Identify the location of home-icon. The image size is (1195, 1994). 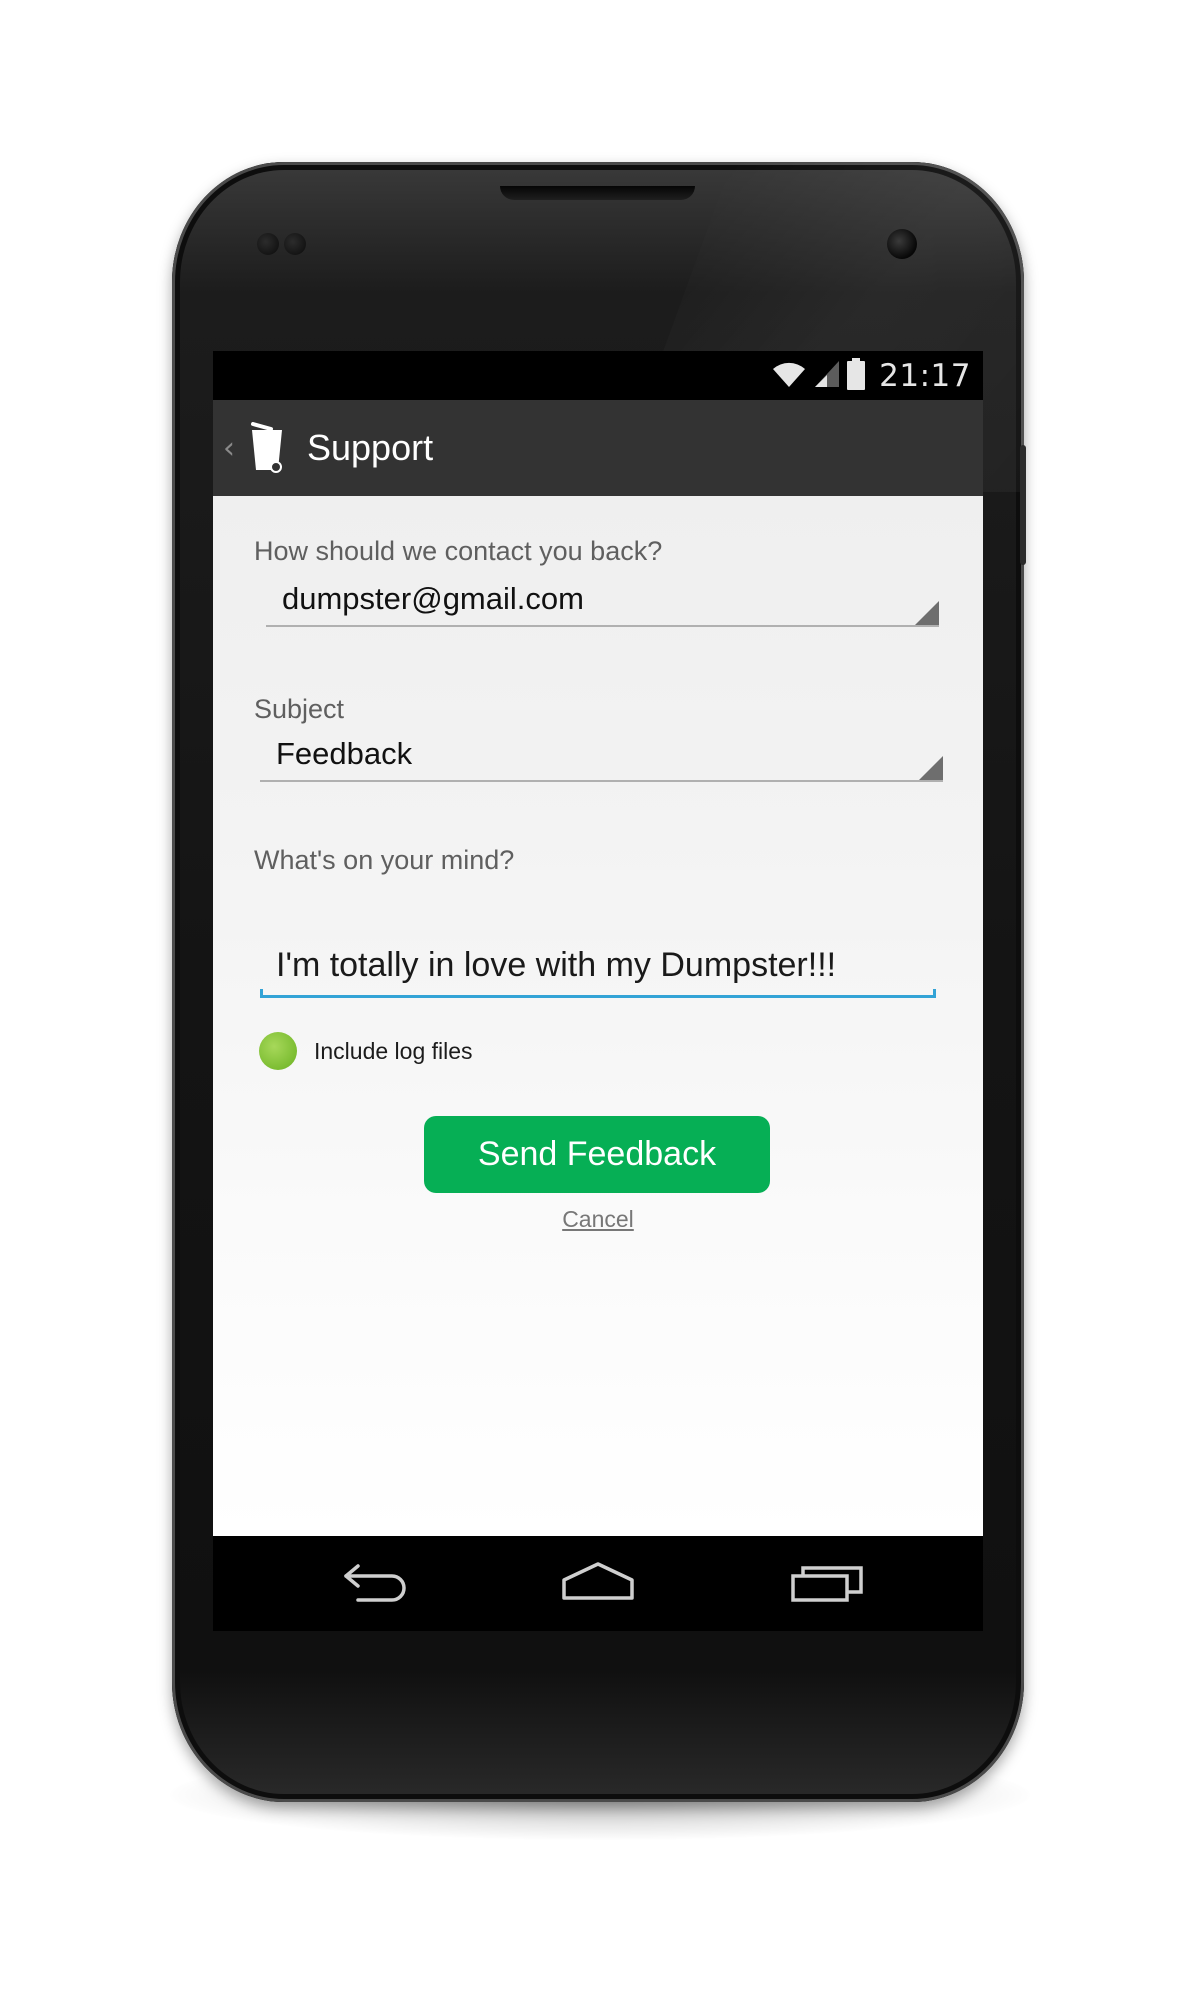
(598, 1583).